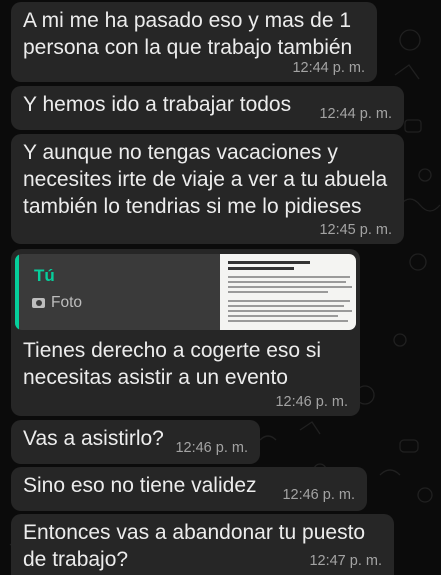 The height and width of the screenshot is (575, 441). I want to click on quoted-media-type: Foto, so click(57, 302).